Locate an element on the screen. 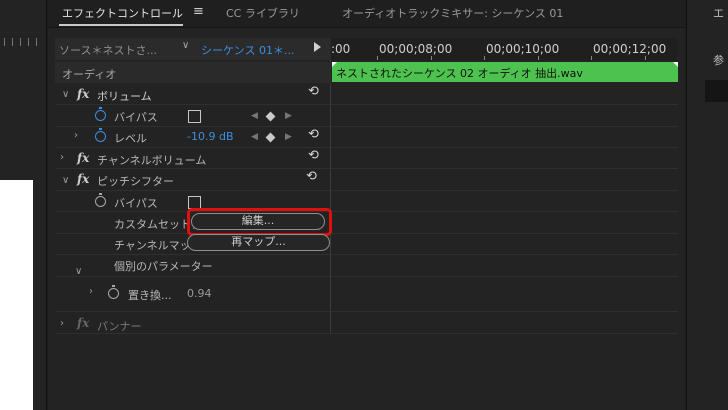 The width and height of the screenshot is (728, 410). effect-name-channel-volume: チャンネルボリューム is located at coordinates (152, 160).